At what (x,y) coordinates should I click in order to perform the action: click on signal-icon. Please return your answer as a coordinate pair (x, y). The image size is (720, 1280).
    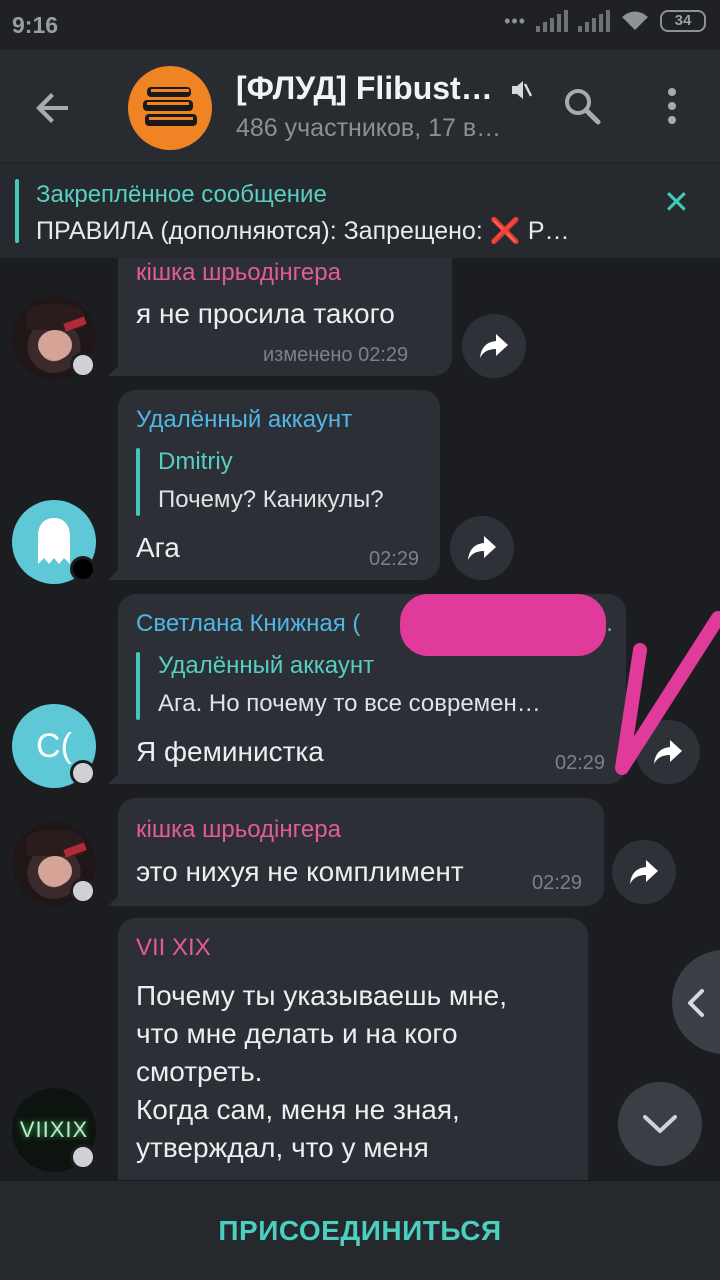
    Looking at the image, I should click on (552, 21).